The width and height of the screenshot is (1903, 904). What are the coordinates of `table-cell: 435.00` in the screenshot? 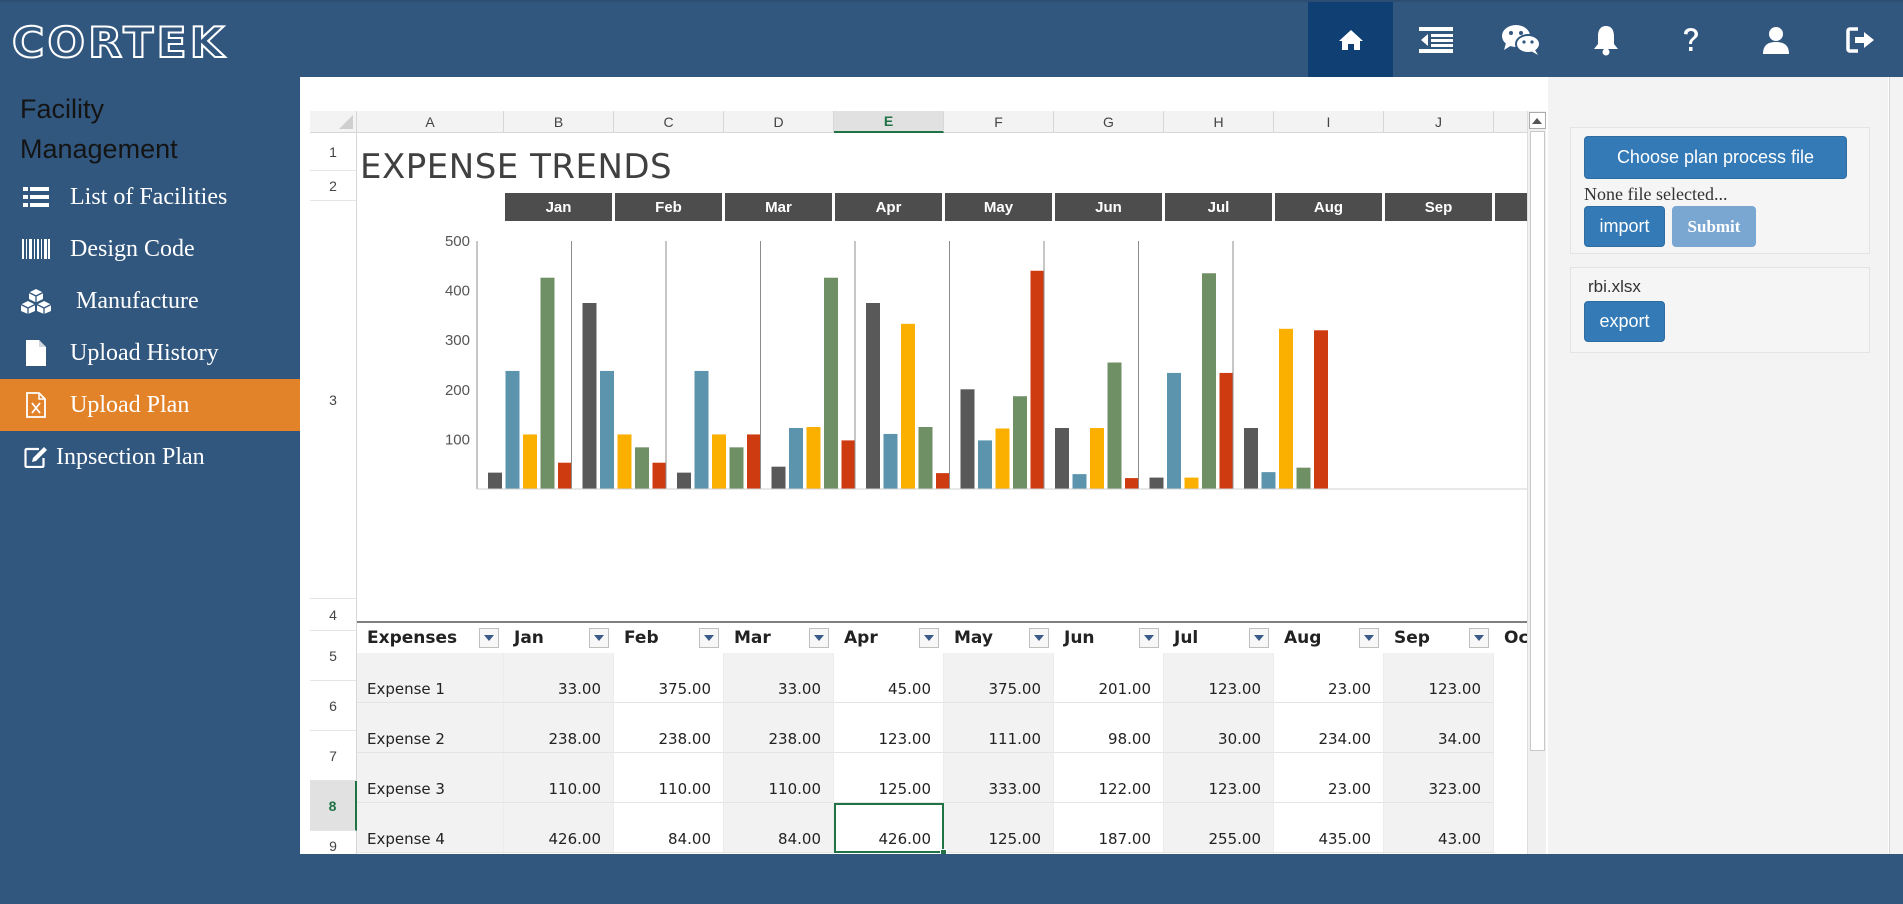 It's located at (1329, 828).